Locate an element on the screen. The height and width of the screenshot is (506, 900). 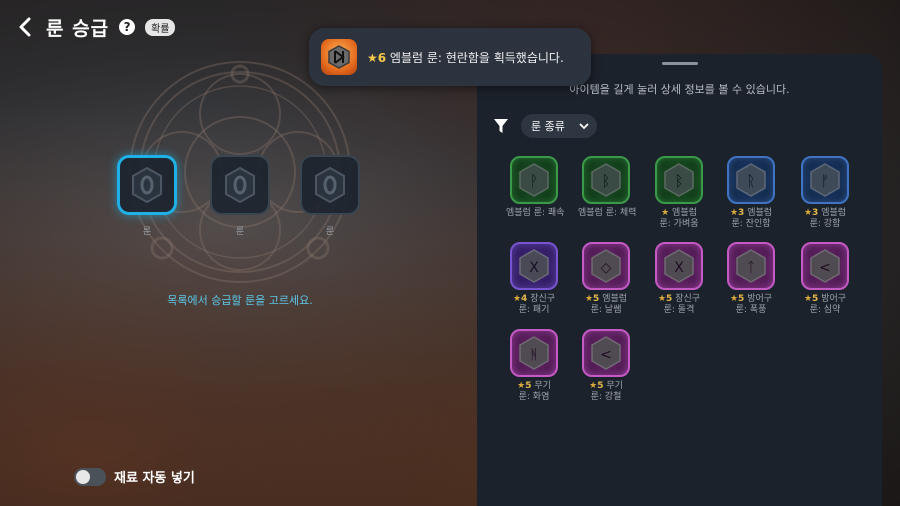
rune-icon: ᚱ is located at coordinates (751, 180).